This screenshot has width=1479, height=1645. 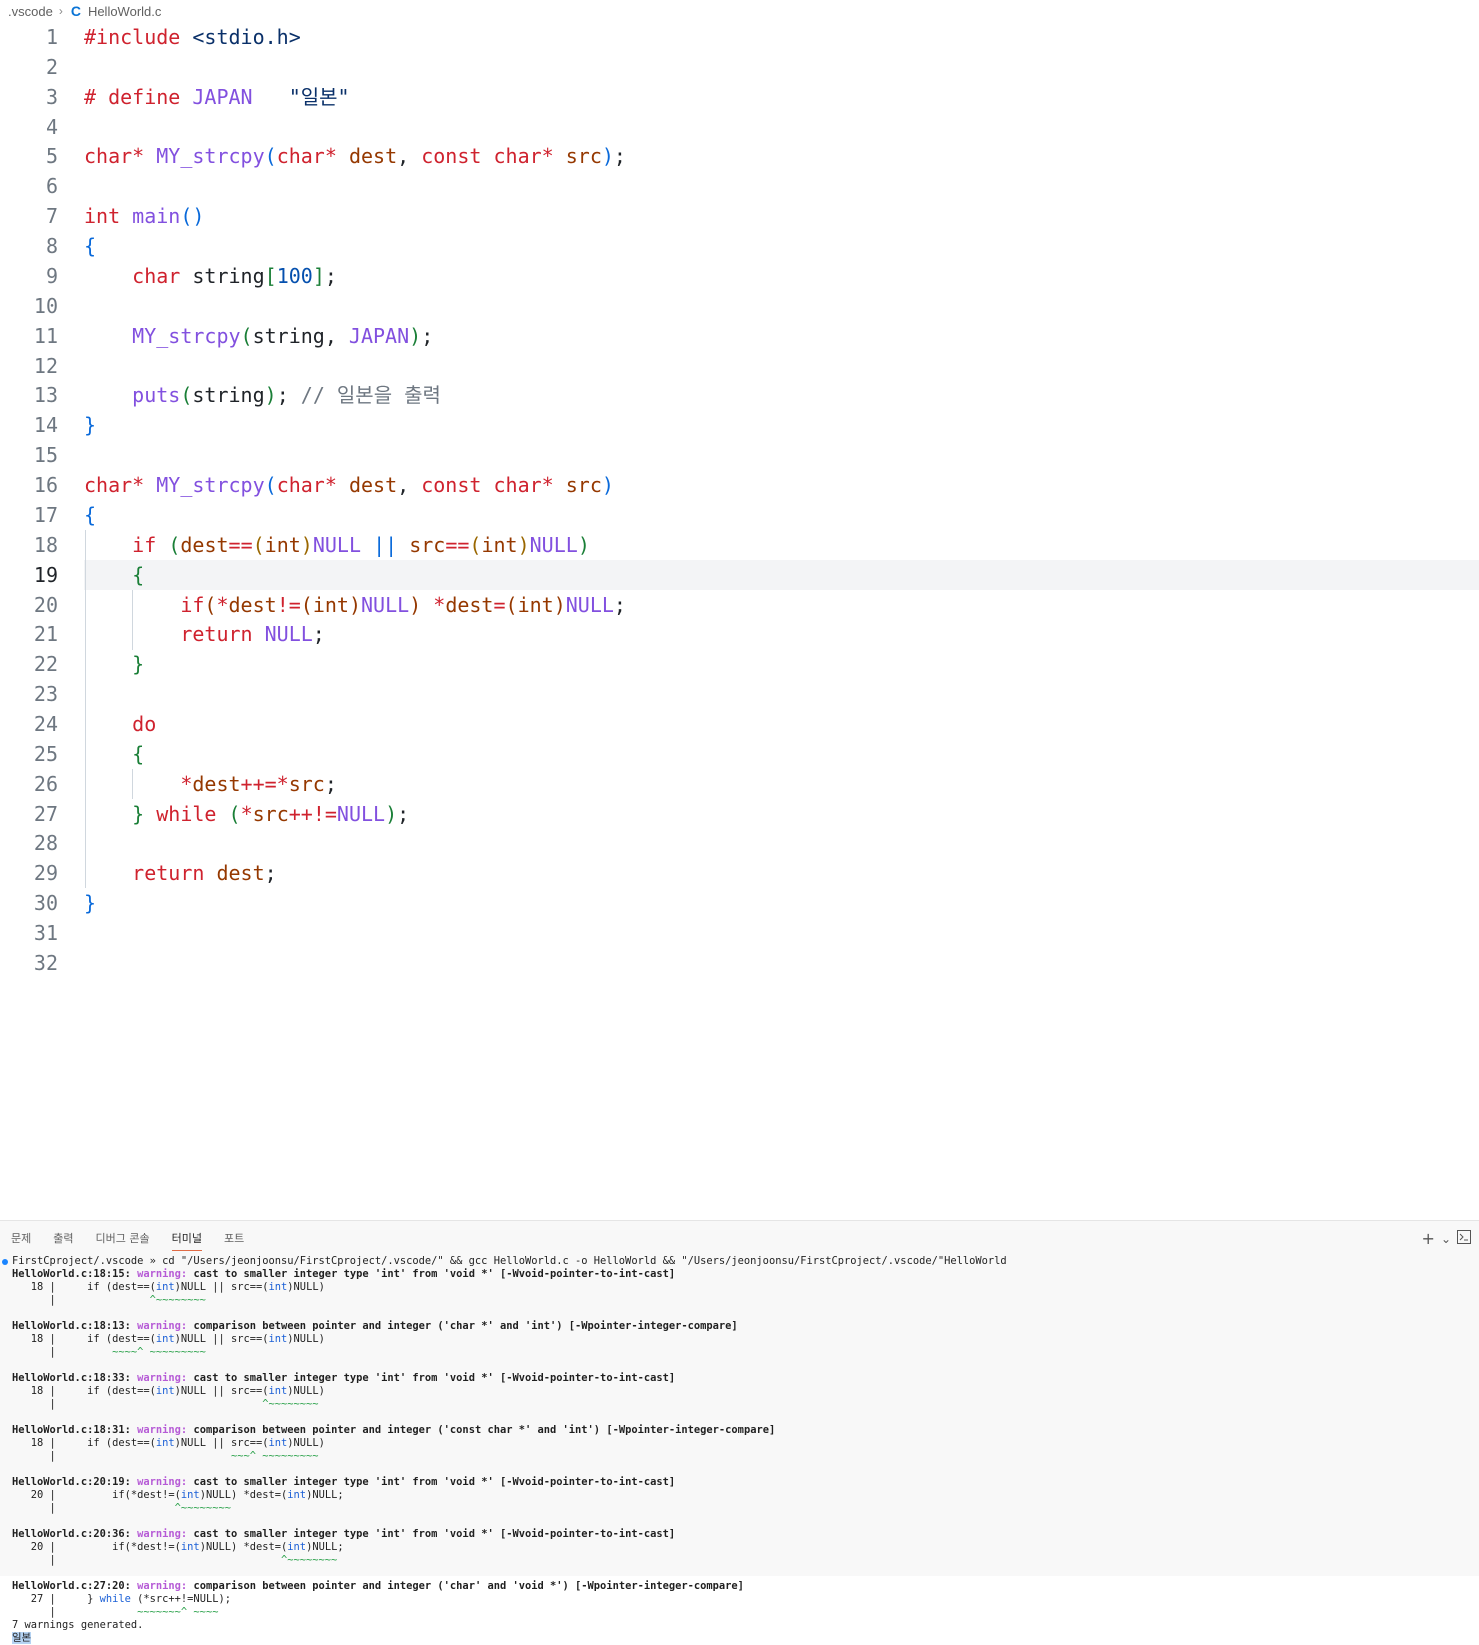 I want to click on terminal-text: ~~~^ ~~~~~~~~~, so click(x=274, y=1456).